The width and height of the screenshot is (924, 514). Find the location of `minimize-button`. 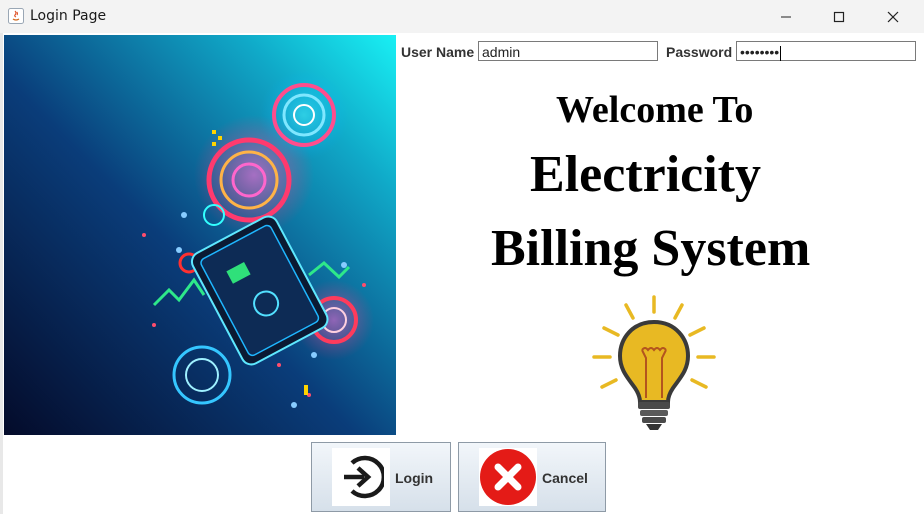

minimize-button is located at coordinates (786, 16).